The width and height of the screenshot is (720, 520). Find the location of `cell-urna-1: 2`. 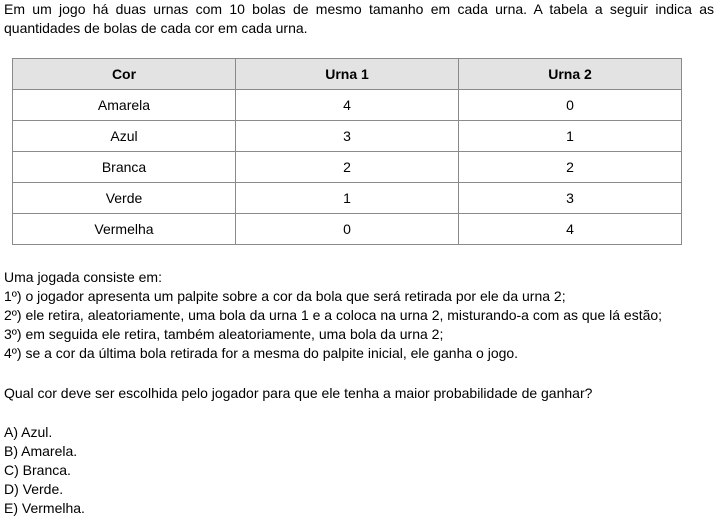

cell-urna-1: 2 is located at coordinates (347, 167).